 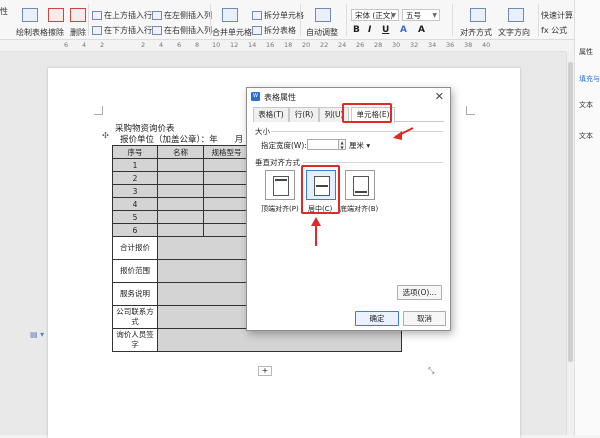 What do you see at coordinates (362, 186) in the screenshot?
I see `annotation-arrows` at bounding box center [362, 186].